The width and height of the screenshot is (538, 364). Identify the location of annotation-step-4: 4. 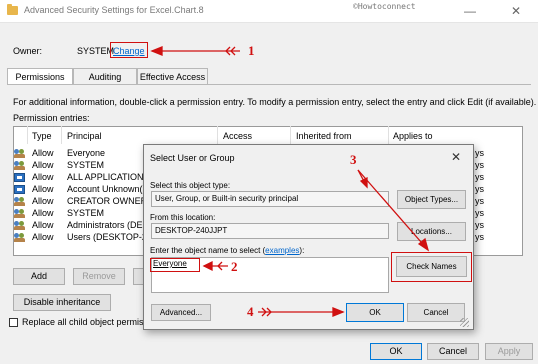
(250, 311).